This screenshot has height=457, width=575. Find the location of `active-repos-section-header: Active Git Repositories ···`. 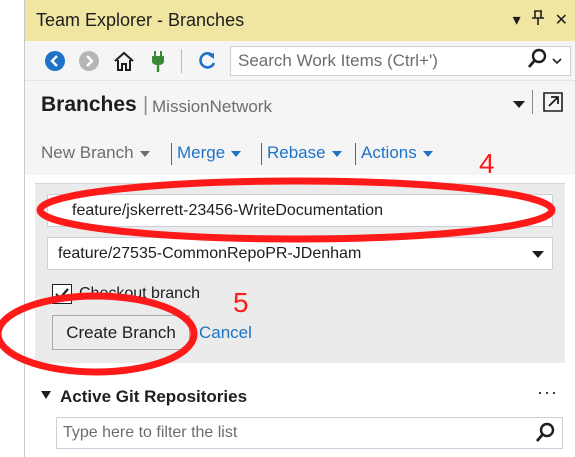

active-repos-section-header: Active Git Repositories ··· is located at coordinates (300, 397).